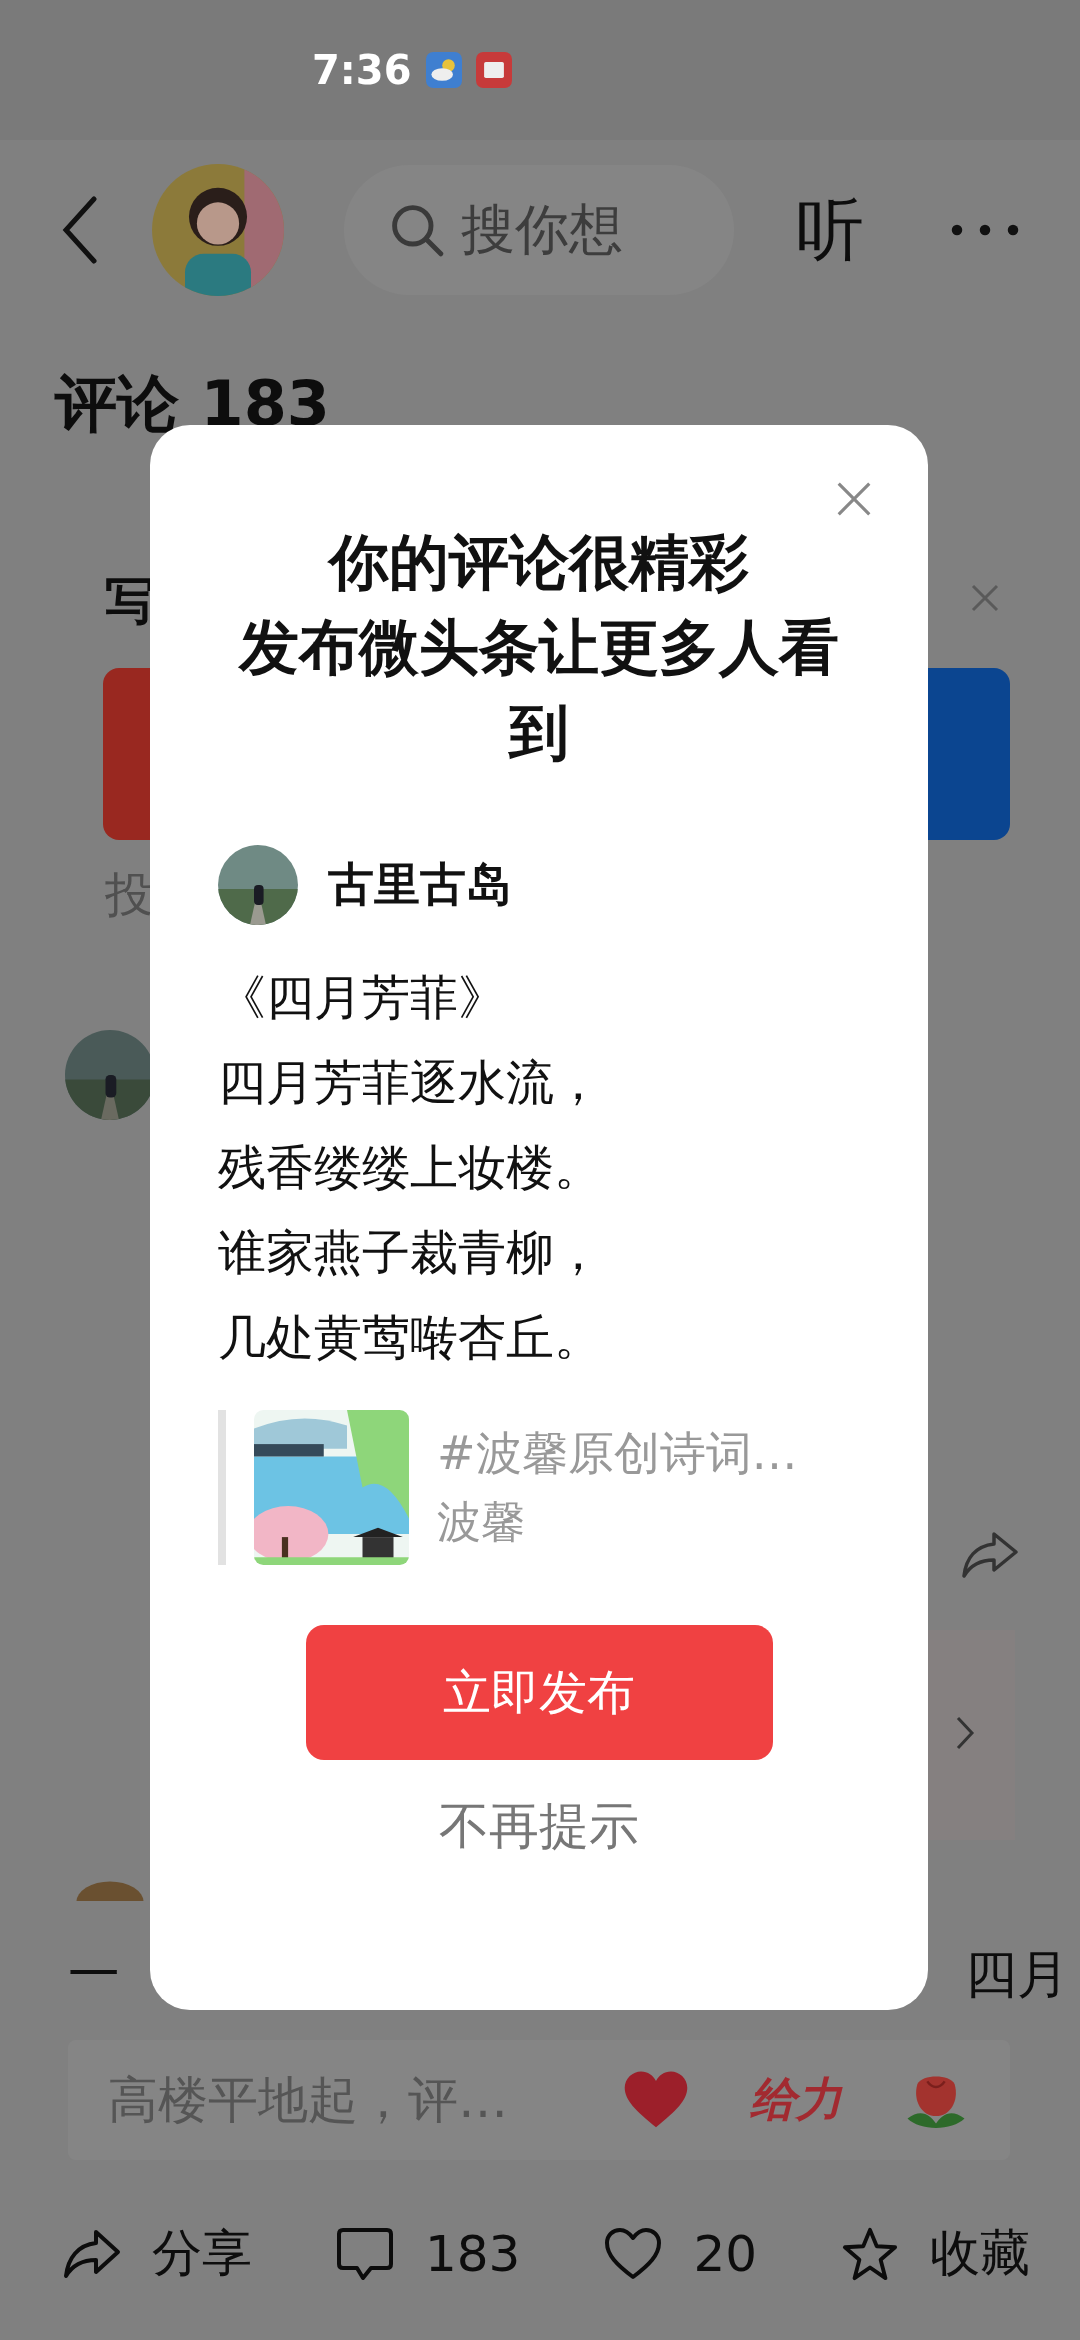 The width and height of the screenshot is (1080, 2340). I want to click on author-name: 古里古岛, so click(420, 884).